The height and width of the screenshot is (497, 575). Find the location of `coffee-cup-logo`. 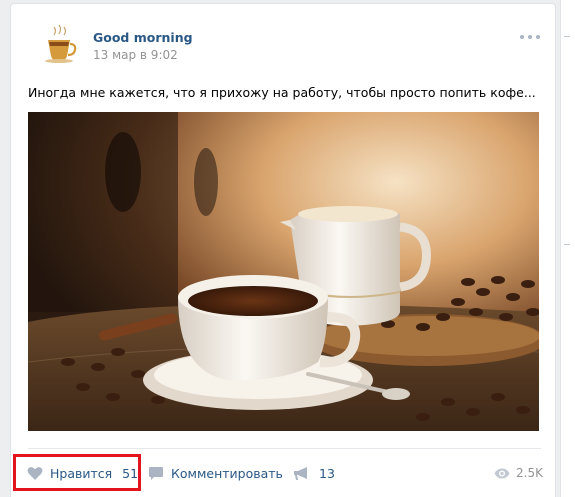

coffee-cup-logo is located at coordinates (61, 43).